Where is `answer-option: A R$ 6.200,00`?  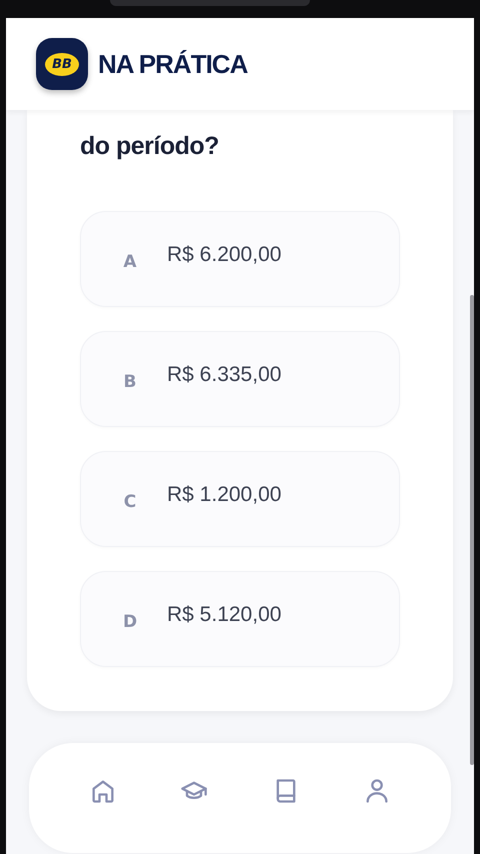
answer-option: A R$ 6.200,00 is located at coordinates (240, 259).